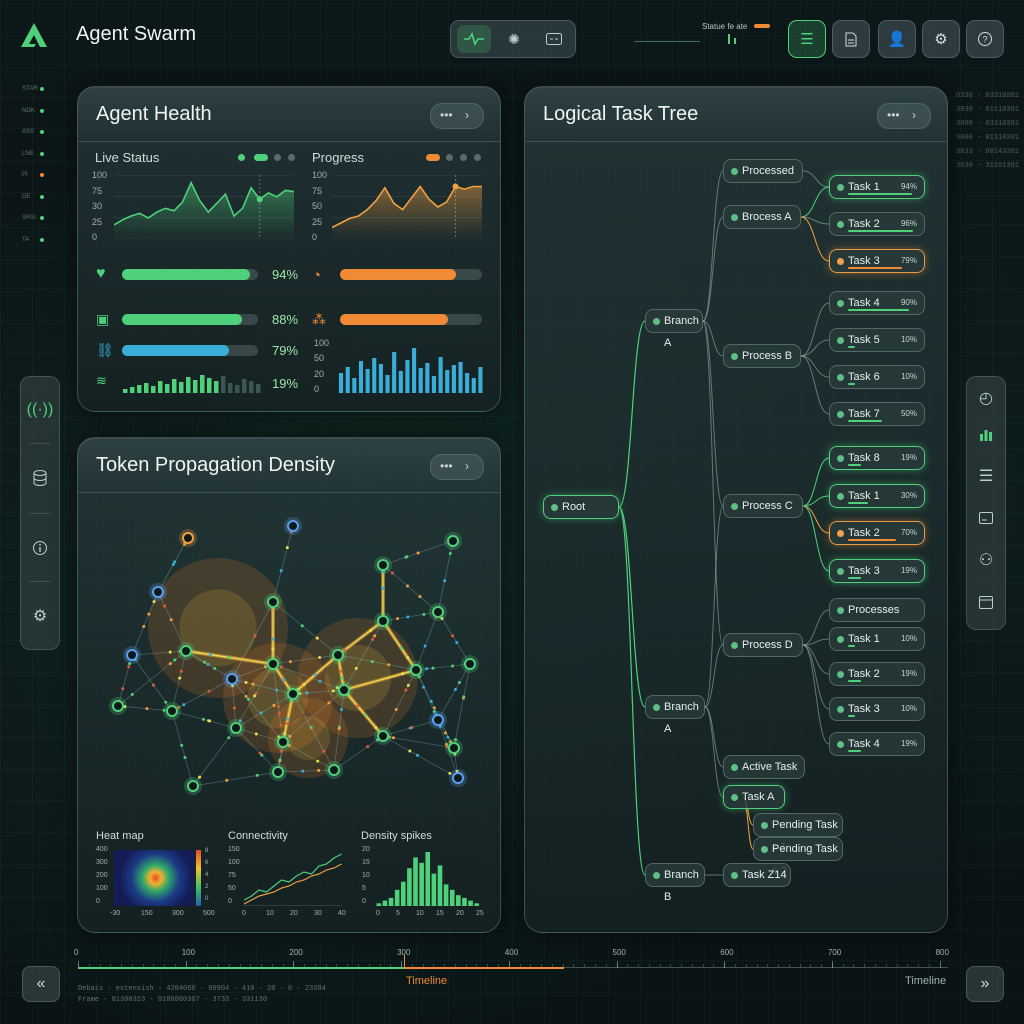 The image size is (1024, 1024). Describe the element at coordinates (877, 571) in the screenshot. I see `tree-task-node: Task 3 19%` at that location.